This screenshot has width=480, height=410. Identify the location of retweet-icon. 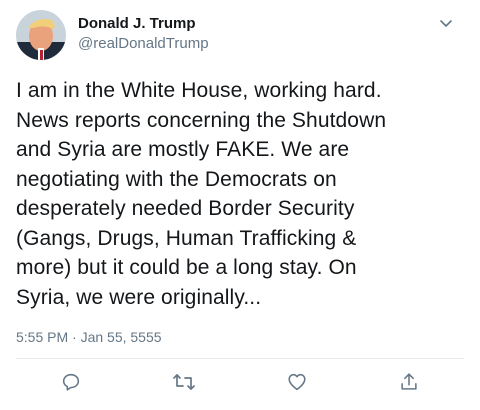
(184, 382).